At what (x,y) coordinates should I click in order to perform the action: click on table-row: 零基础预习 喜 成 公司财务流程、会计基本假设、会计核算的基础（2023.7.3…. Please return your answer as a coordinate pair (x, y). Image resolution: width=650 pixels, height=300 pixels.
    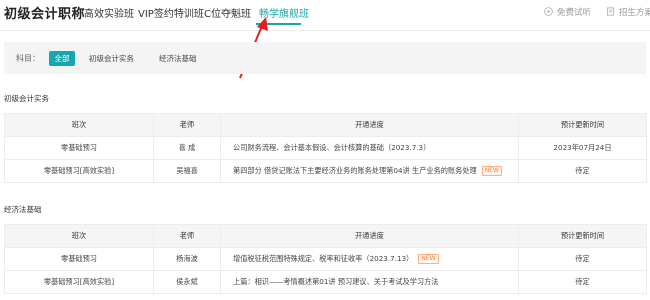
    Looking at the image, I should click on (325, 148).